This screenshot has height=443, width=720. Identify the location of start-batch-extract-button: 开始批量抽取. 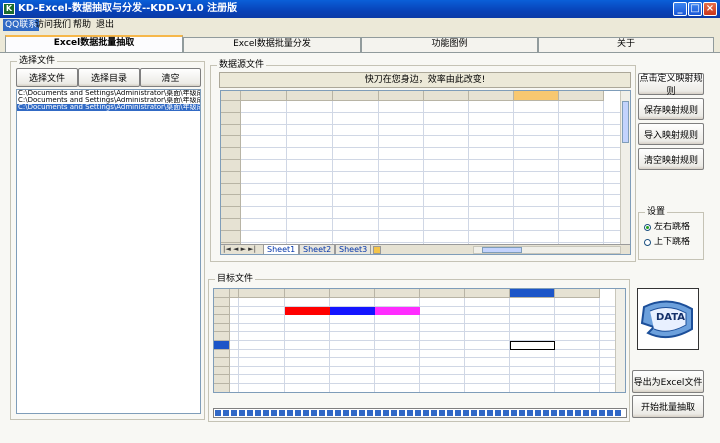
(668, 406).